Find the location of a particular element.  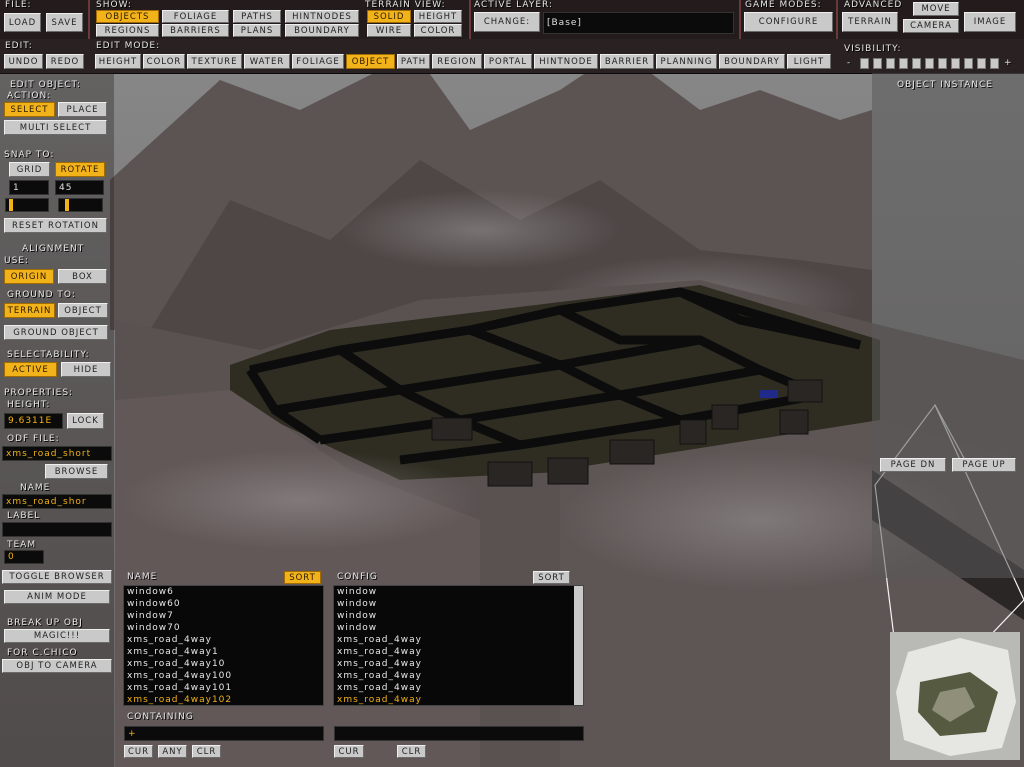

advanced-camera-button: Camera is located at coordinates (931, 26).